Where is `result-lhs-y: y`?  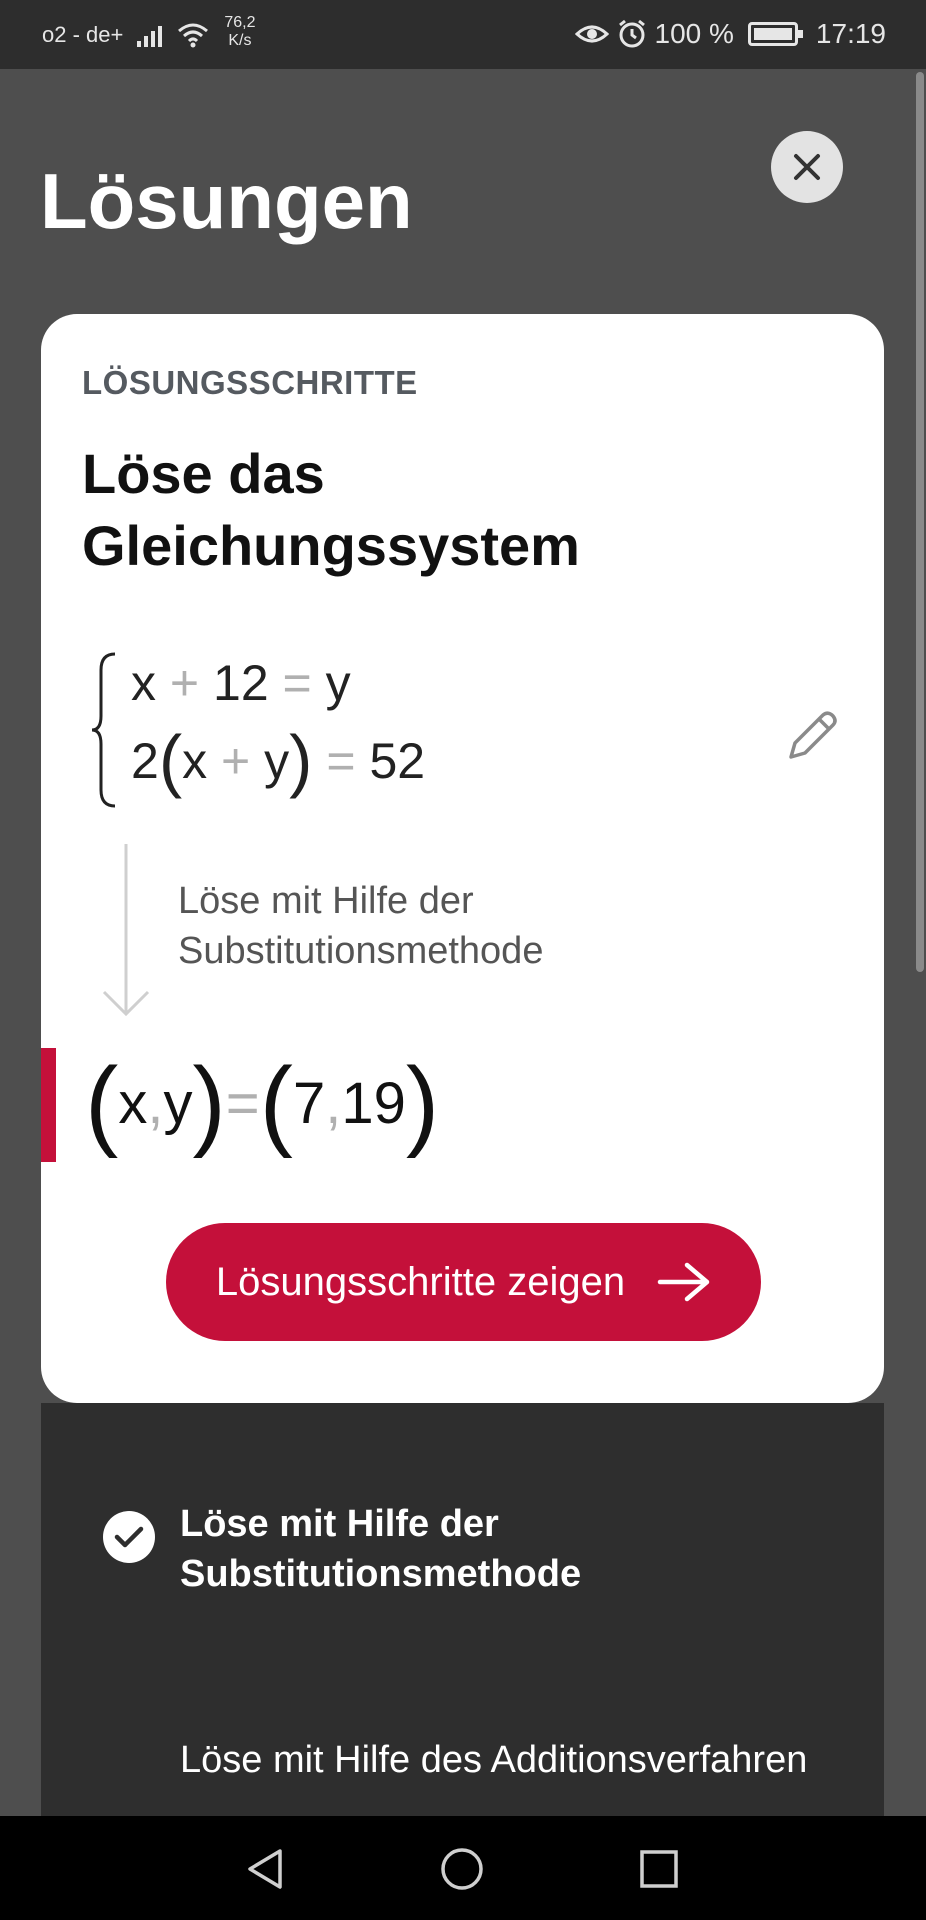
result-lhs-y: y is located at coordinates (178, 1103).